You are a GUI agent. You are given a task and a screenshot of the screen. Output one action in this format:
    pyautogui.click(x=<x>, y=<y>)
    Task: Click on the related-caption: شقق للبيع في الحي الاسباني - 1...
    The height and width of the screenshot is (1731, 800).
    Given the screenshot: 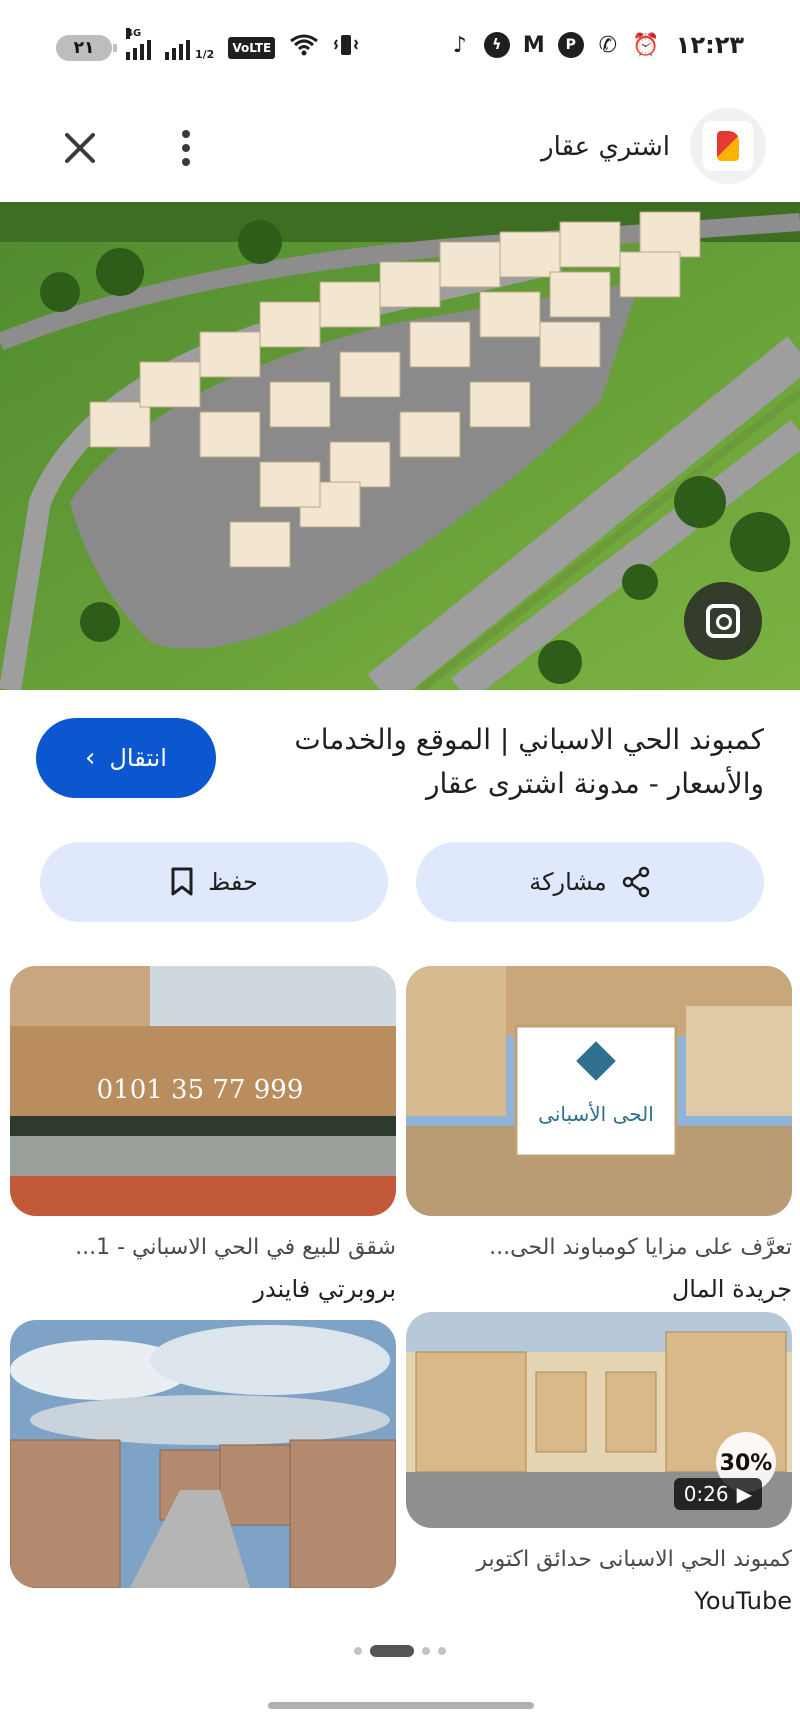 What is the action you would take?
    pyautogui.click(x=235, y=1247)
    